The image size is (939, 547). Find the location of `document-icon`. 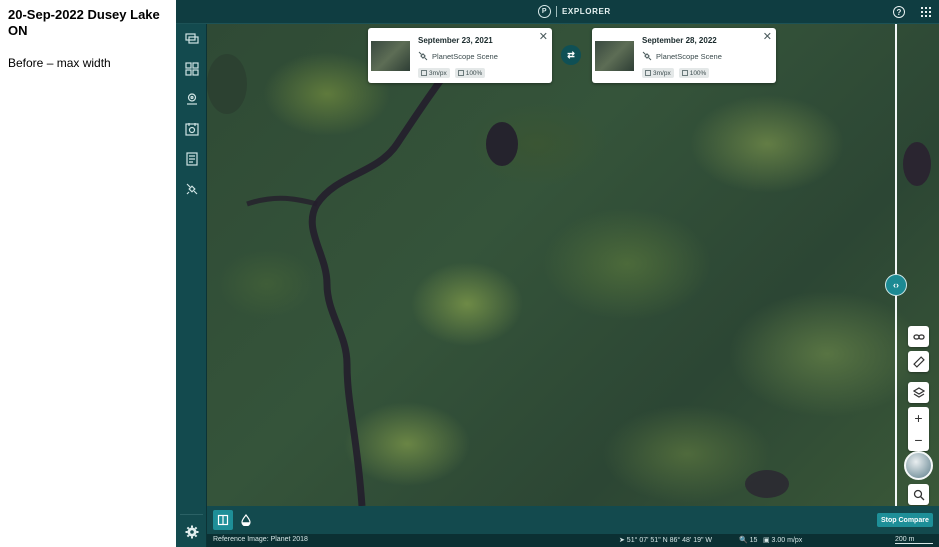

document-icon is located at coordinates (191, 158).